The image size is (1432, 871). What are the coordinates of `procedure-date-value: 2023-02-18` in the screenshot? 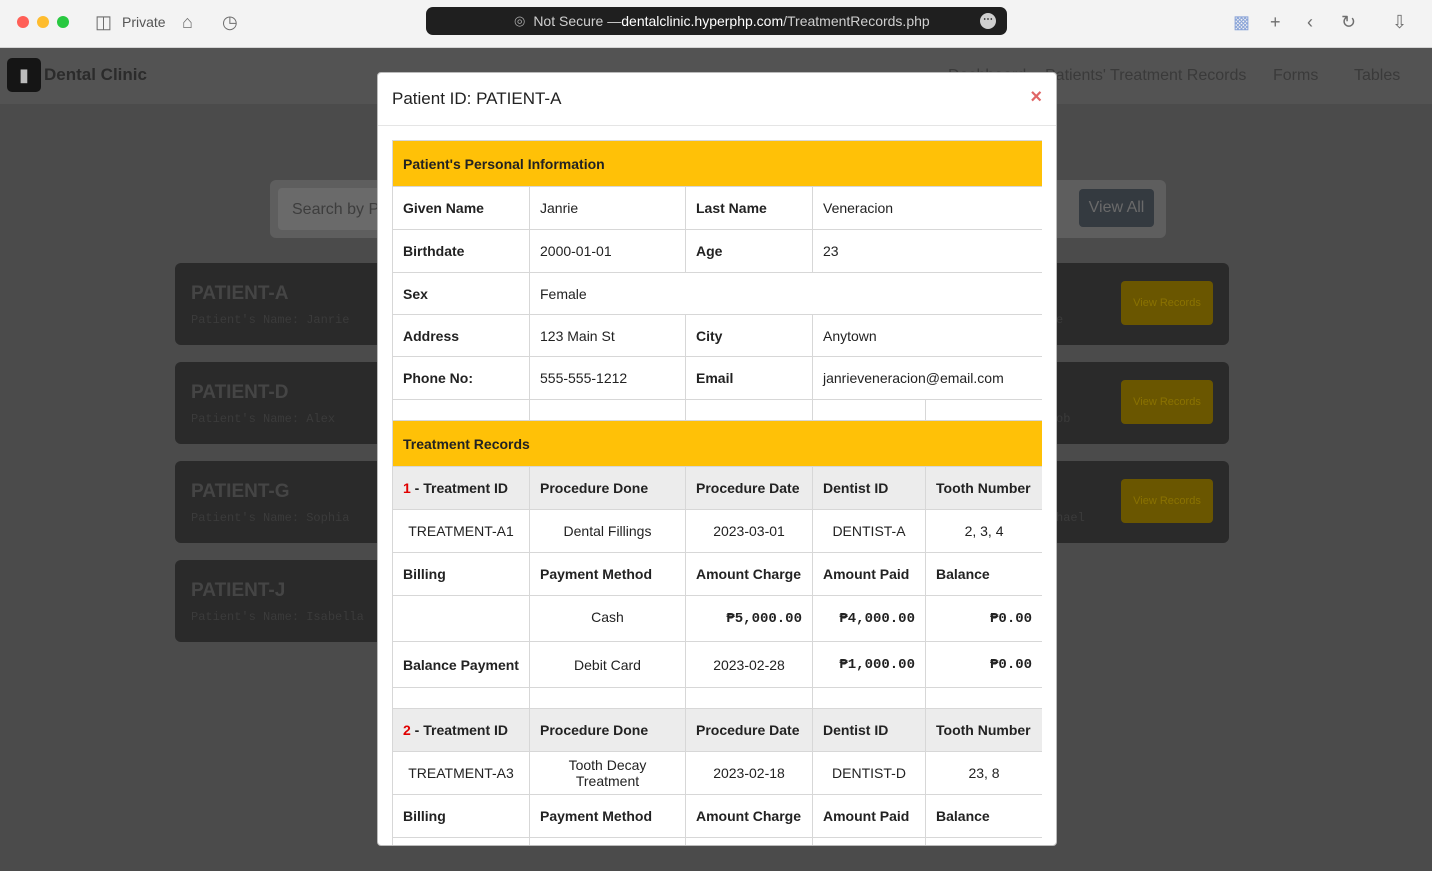 It's located at (749, 773).